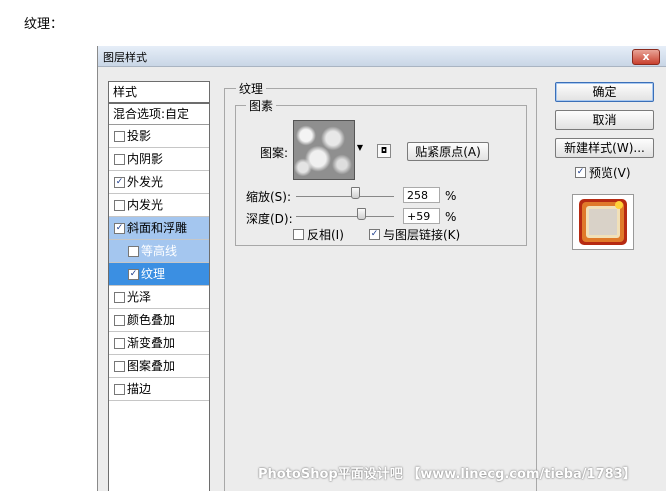 The height and width of the screenshot is (491, 666). I want to click on style-item-label: 颜色叠加, so click(151, 320).